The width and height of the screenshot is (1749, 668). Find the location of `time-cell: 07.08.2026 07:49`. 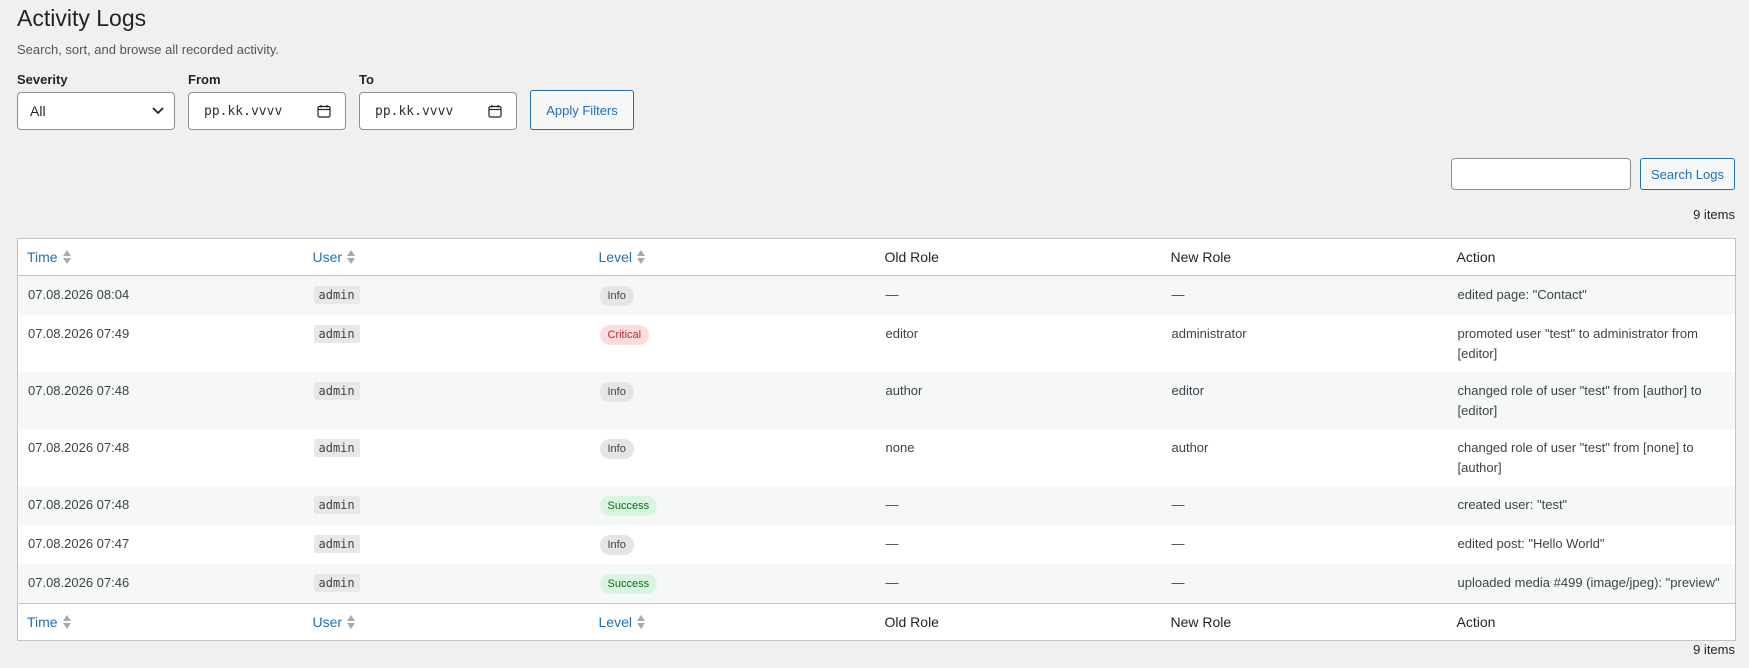

time-cell: 07.08.2026 07:49 is located at coordinates (79, 333).